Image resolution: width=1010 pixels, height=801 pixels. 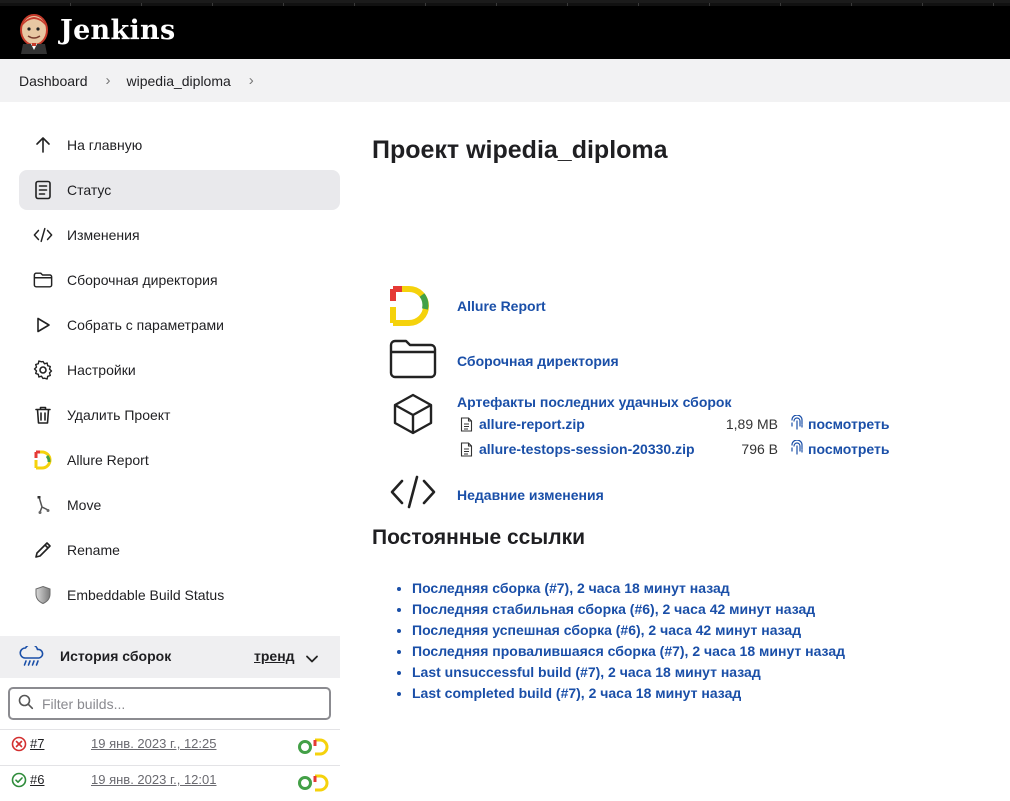 I want to click on artifact-row: allure-report.zip 1,89 MB посмотреть, so click(x=680, y=425).